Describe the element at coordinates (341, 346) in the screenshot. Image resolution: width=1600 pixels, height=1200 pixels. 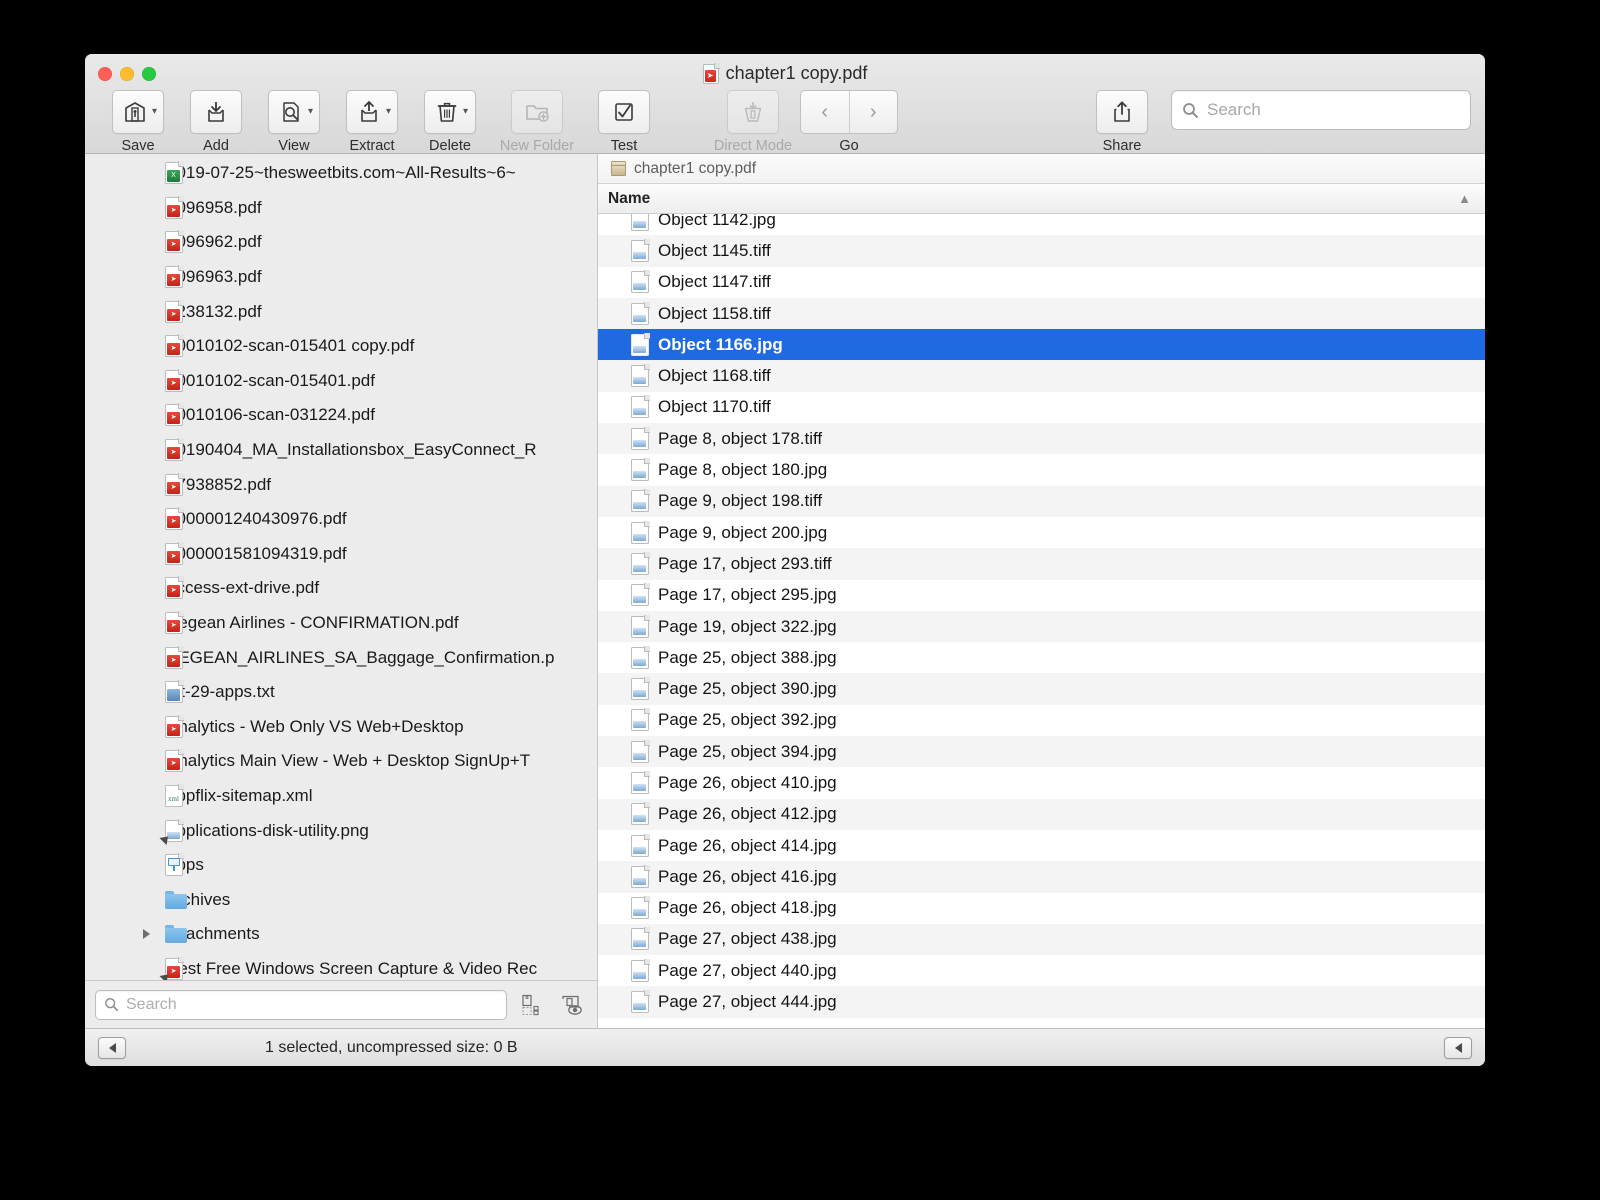
I see `file-browser-row: ➤ 20010102-scan-015401 copy.pdf` at that location.